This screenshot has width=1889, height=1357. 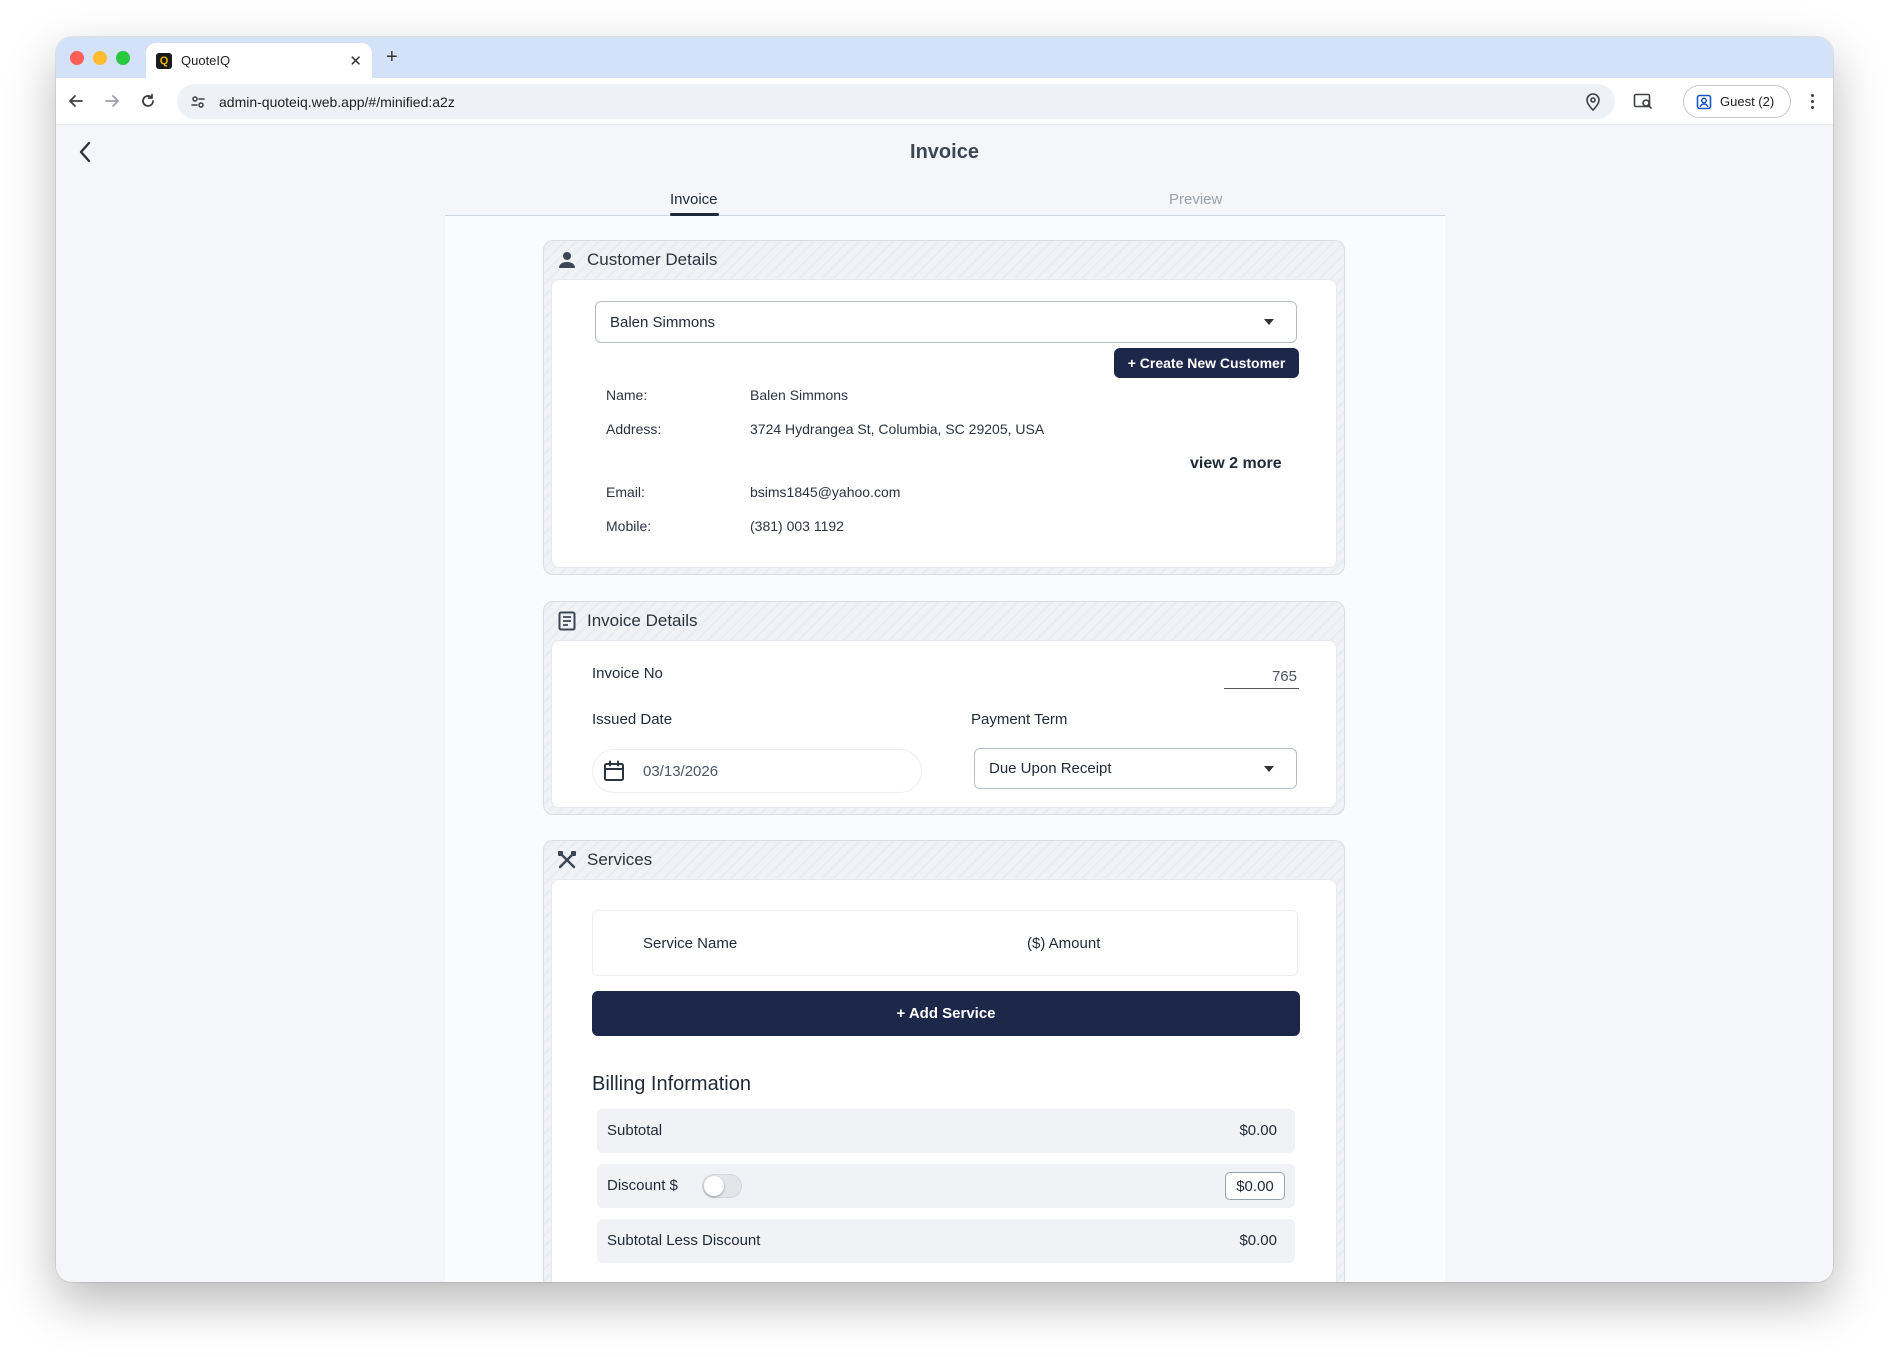 What do you see at coordinates (1050, 768) in the screenshot?
I see `payment-term-value: Due Upon Receipt` at bounding box center [1050, 768].